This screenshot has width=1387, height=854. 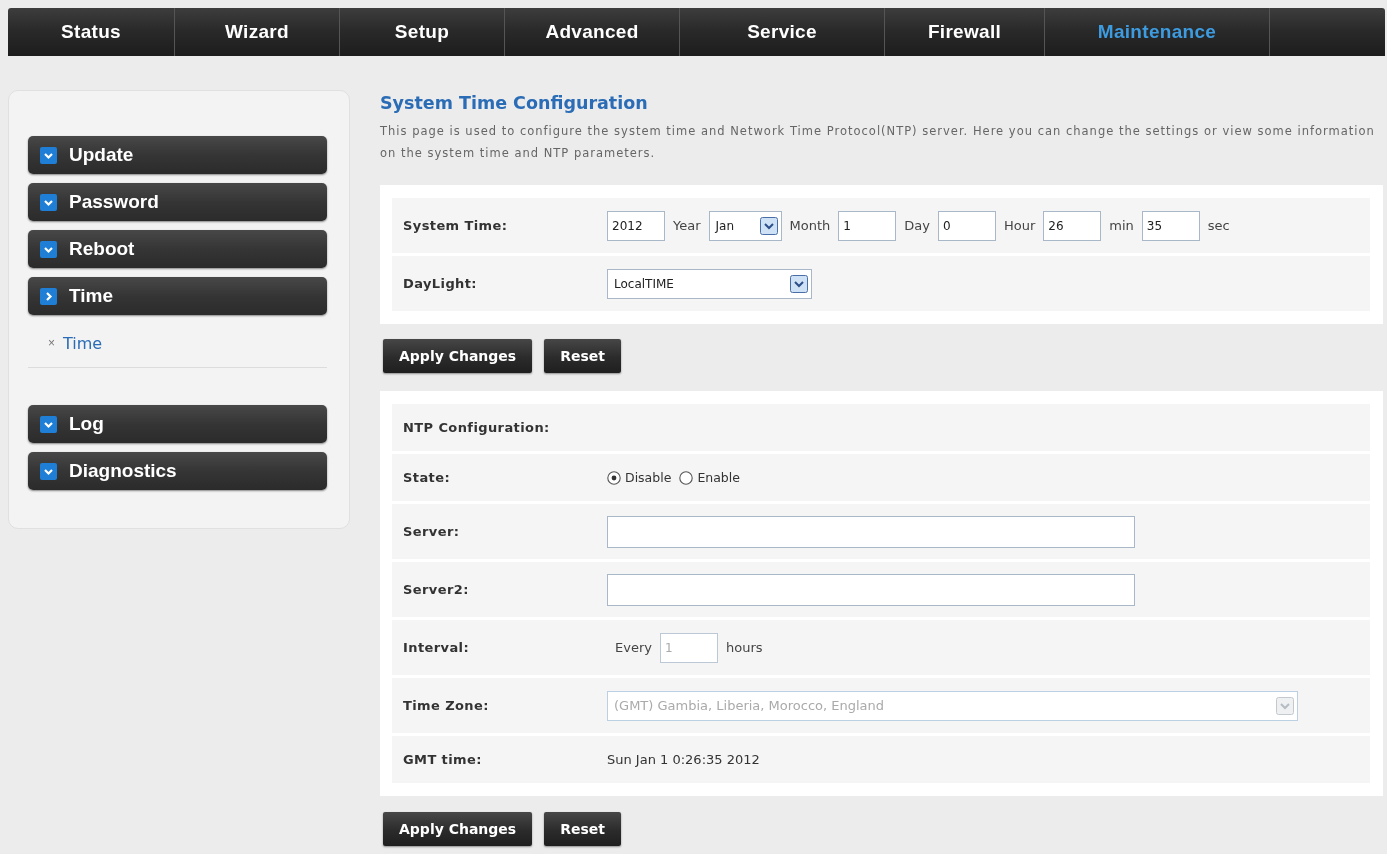 I want to click on nav-tab: Service, so click(x=782, y=32).